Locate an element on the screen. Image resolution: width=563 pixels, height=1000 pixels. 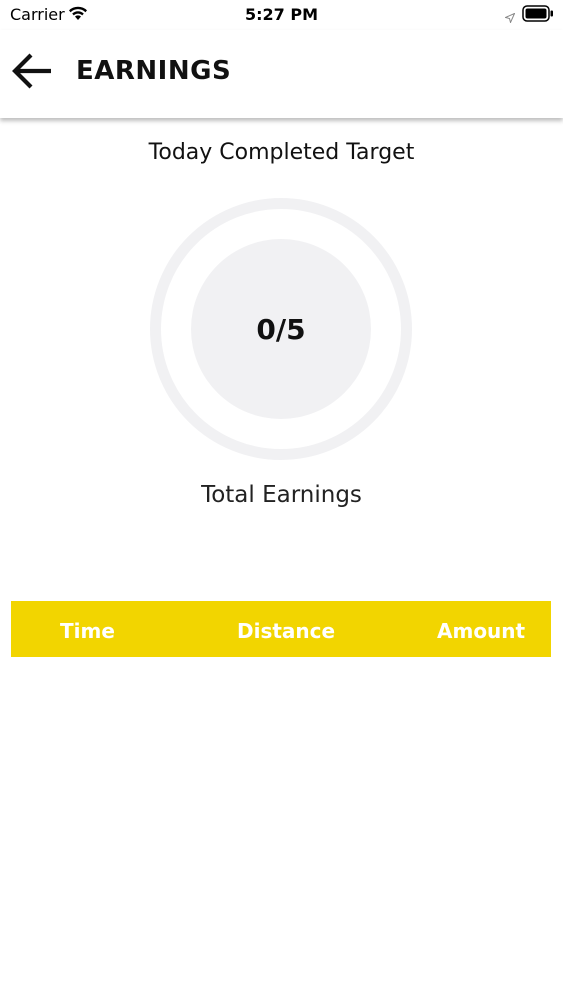
clock-time: 5:27 PM is located at coordinates (281, 14).